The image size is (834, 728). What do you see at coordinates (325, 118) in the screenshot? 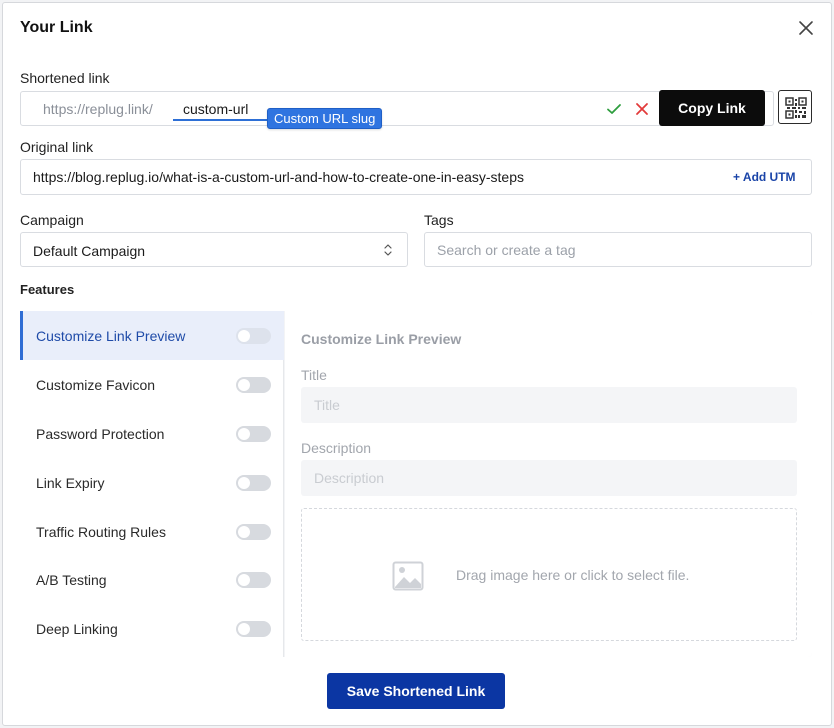
I see `slug-tooltip: Custom URL slug` at bounding box center [325, 118].